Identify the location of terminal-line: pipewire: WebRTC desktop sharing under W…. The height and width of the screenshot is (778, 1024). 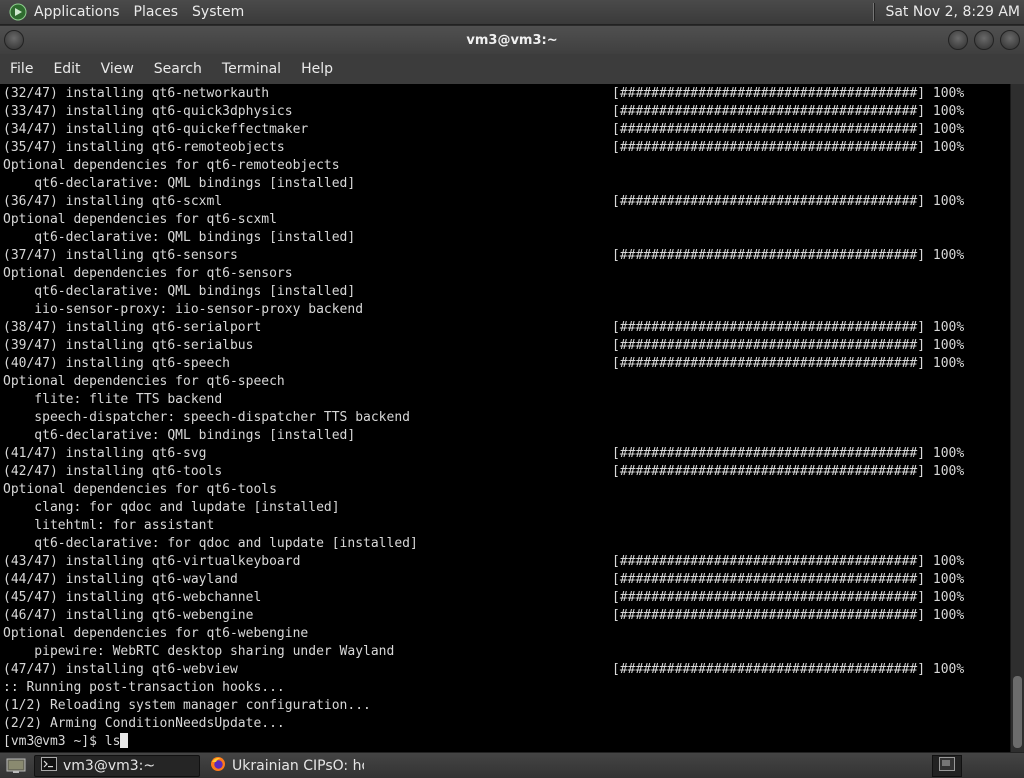
(505, 652).